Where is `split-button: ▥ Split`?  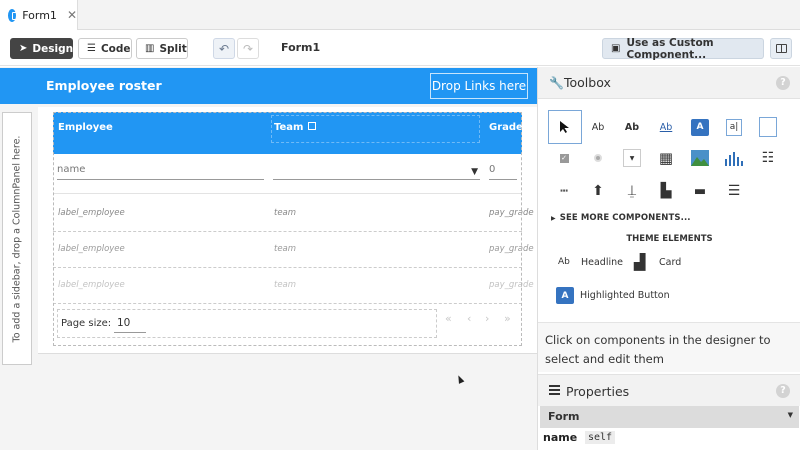
split-button: ▥ Split is located at coordinates (162, 48).